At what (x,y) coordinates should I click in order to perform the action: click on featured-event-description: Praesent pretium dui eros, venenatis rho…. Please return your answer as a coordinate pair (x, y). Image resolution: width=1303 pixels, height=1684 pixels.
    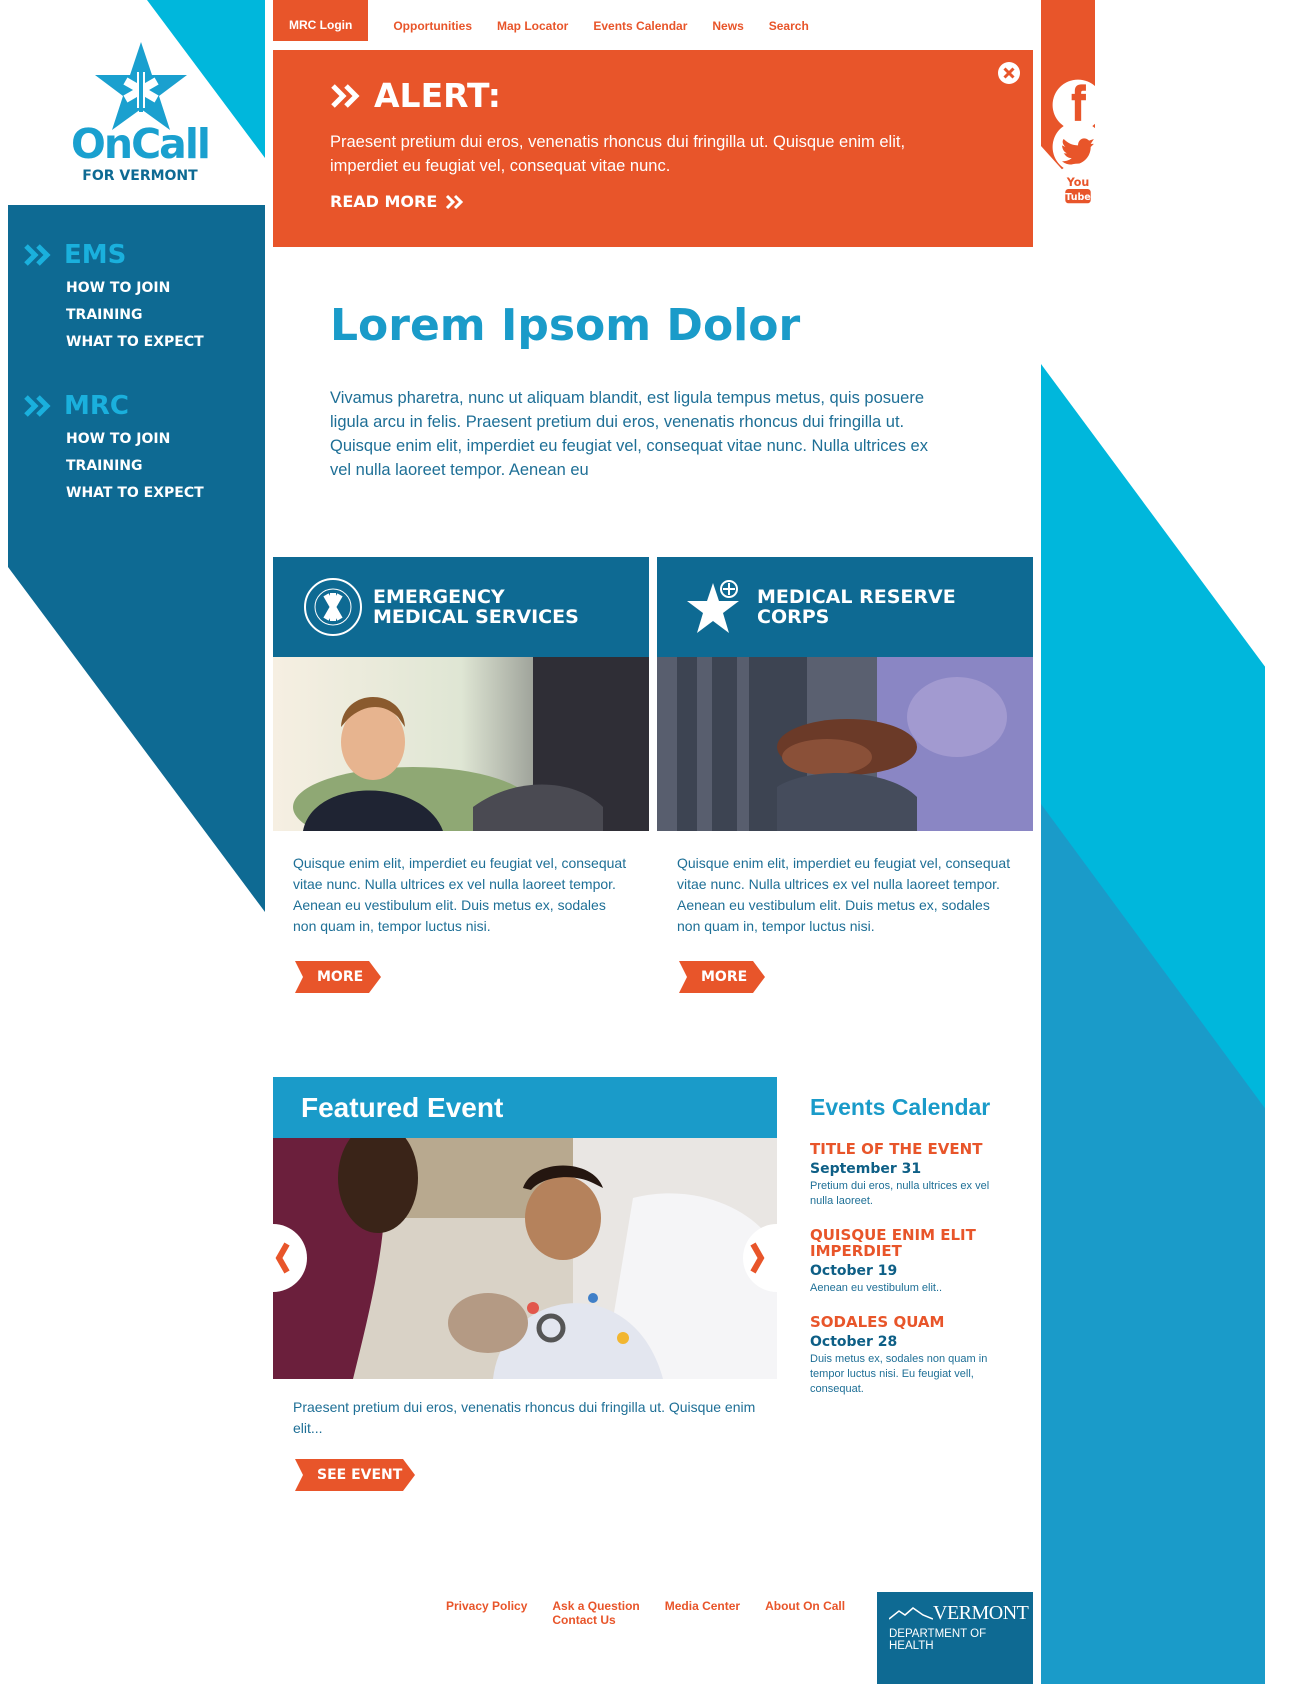
    Looking at the image, I should click on (524, 1417).